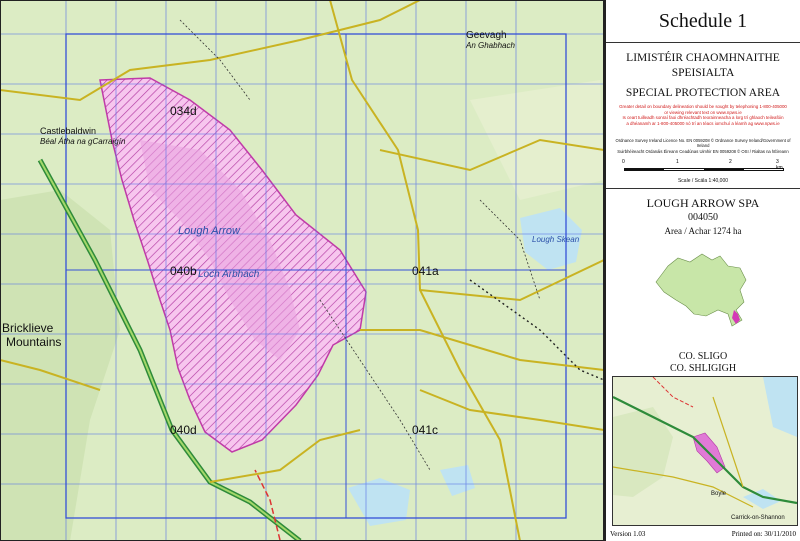  Describe the element at coordinates (758, 518) in the screenshot. I see `inset-carrick-label: Carrick-on-Shannon` at that location.